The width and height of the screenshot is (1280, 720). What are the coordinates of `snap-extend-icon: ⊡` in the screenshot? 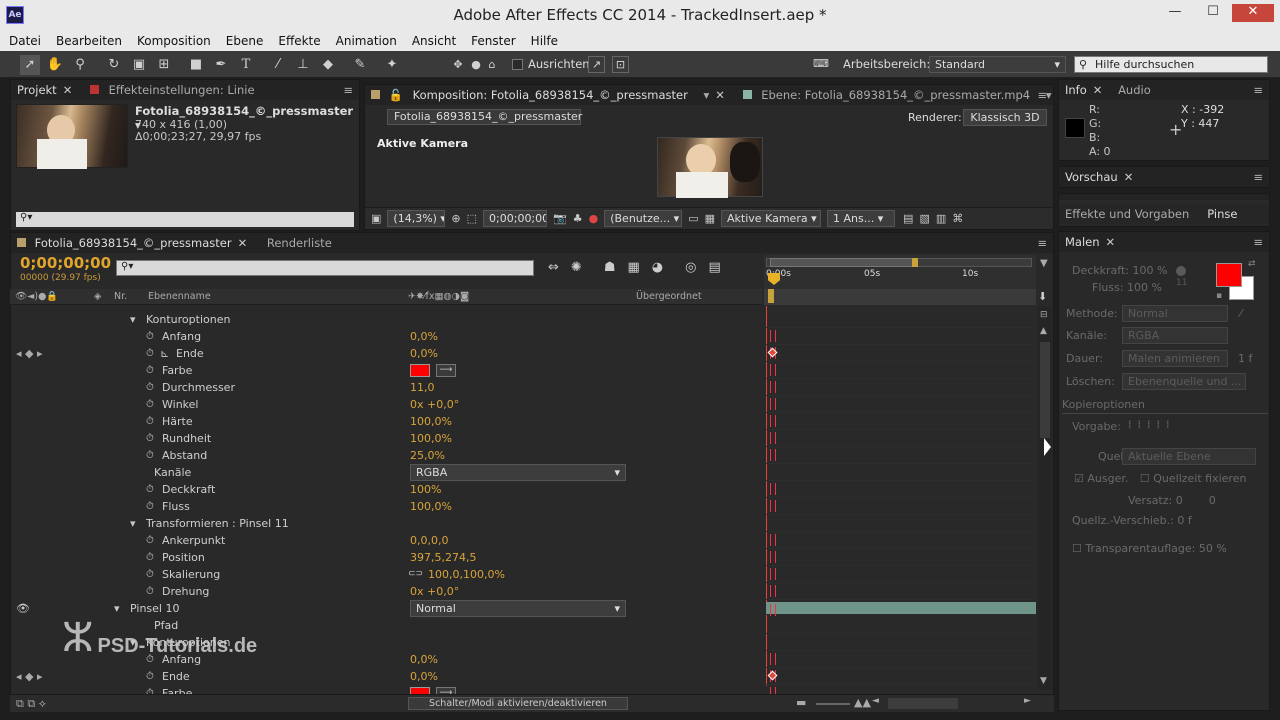 It's located at (620, 64).